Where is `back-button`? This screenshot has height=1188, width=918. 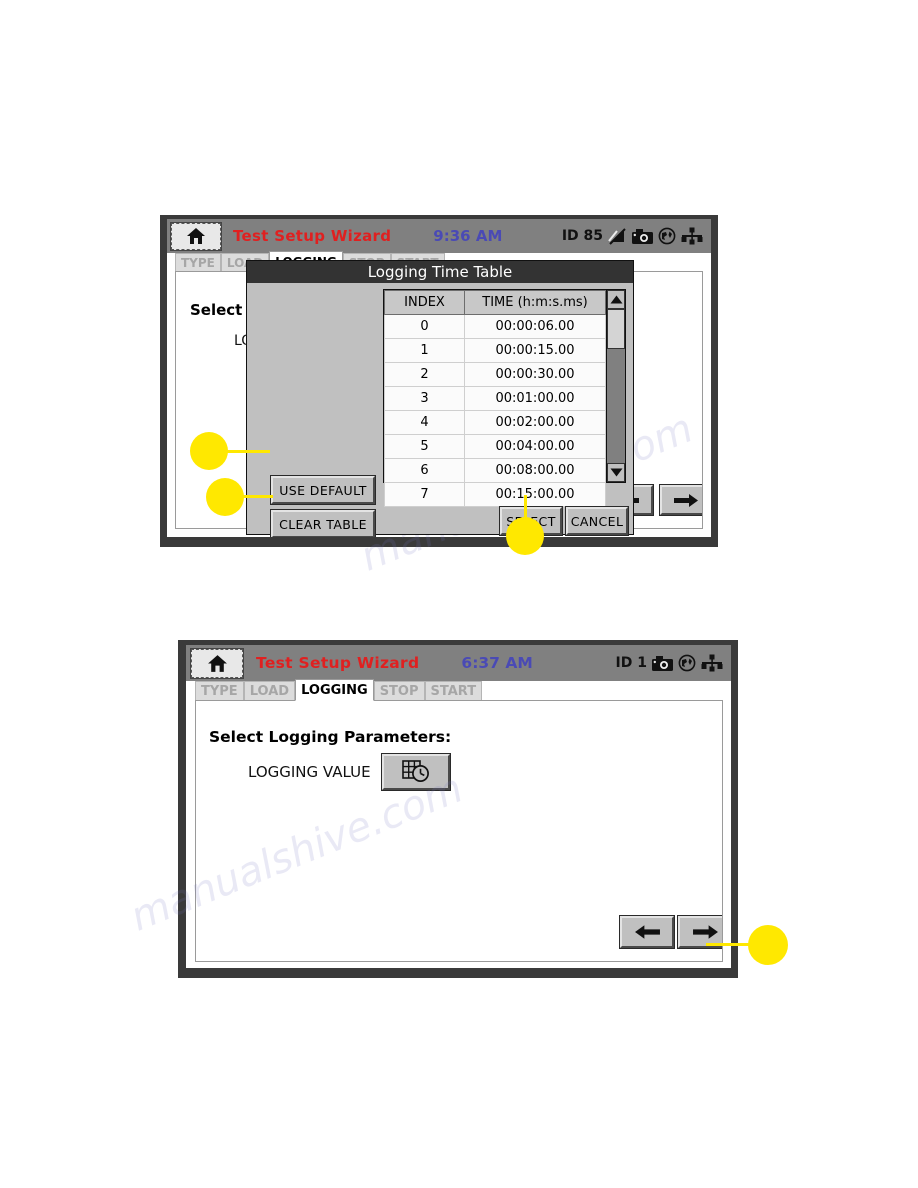 back-button is located at coordinates (647, 932).